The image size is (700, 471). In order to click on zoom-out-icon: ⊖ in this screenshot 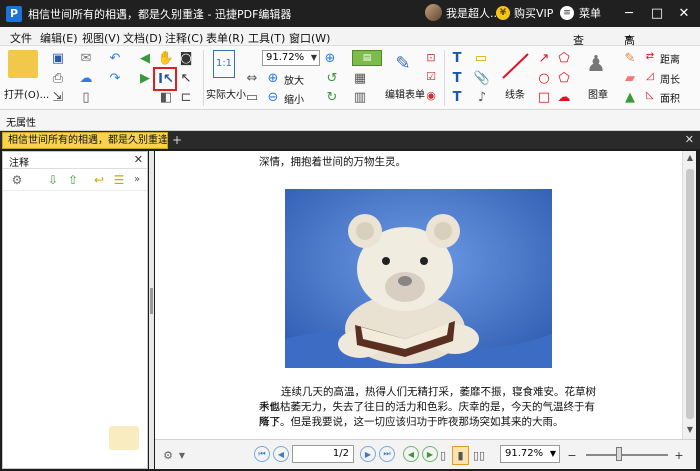, I will do `click(273, 97)`.